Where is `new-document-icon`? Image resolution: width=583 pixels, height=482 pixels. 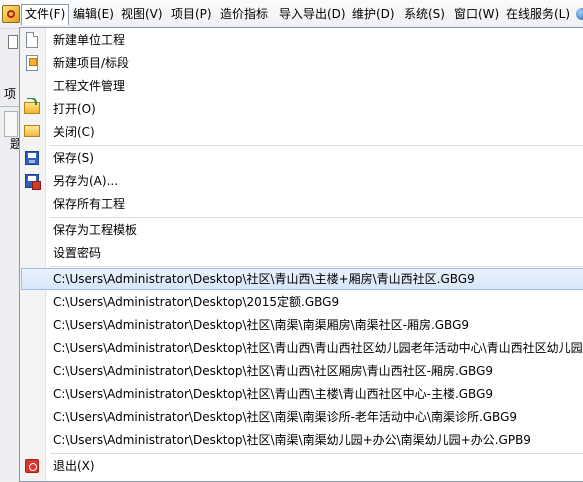 new-document-icon is located at coordinates (32, 40).